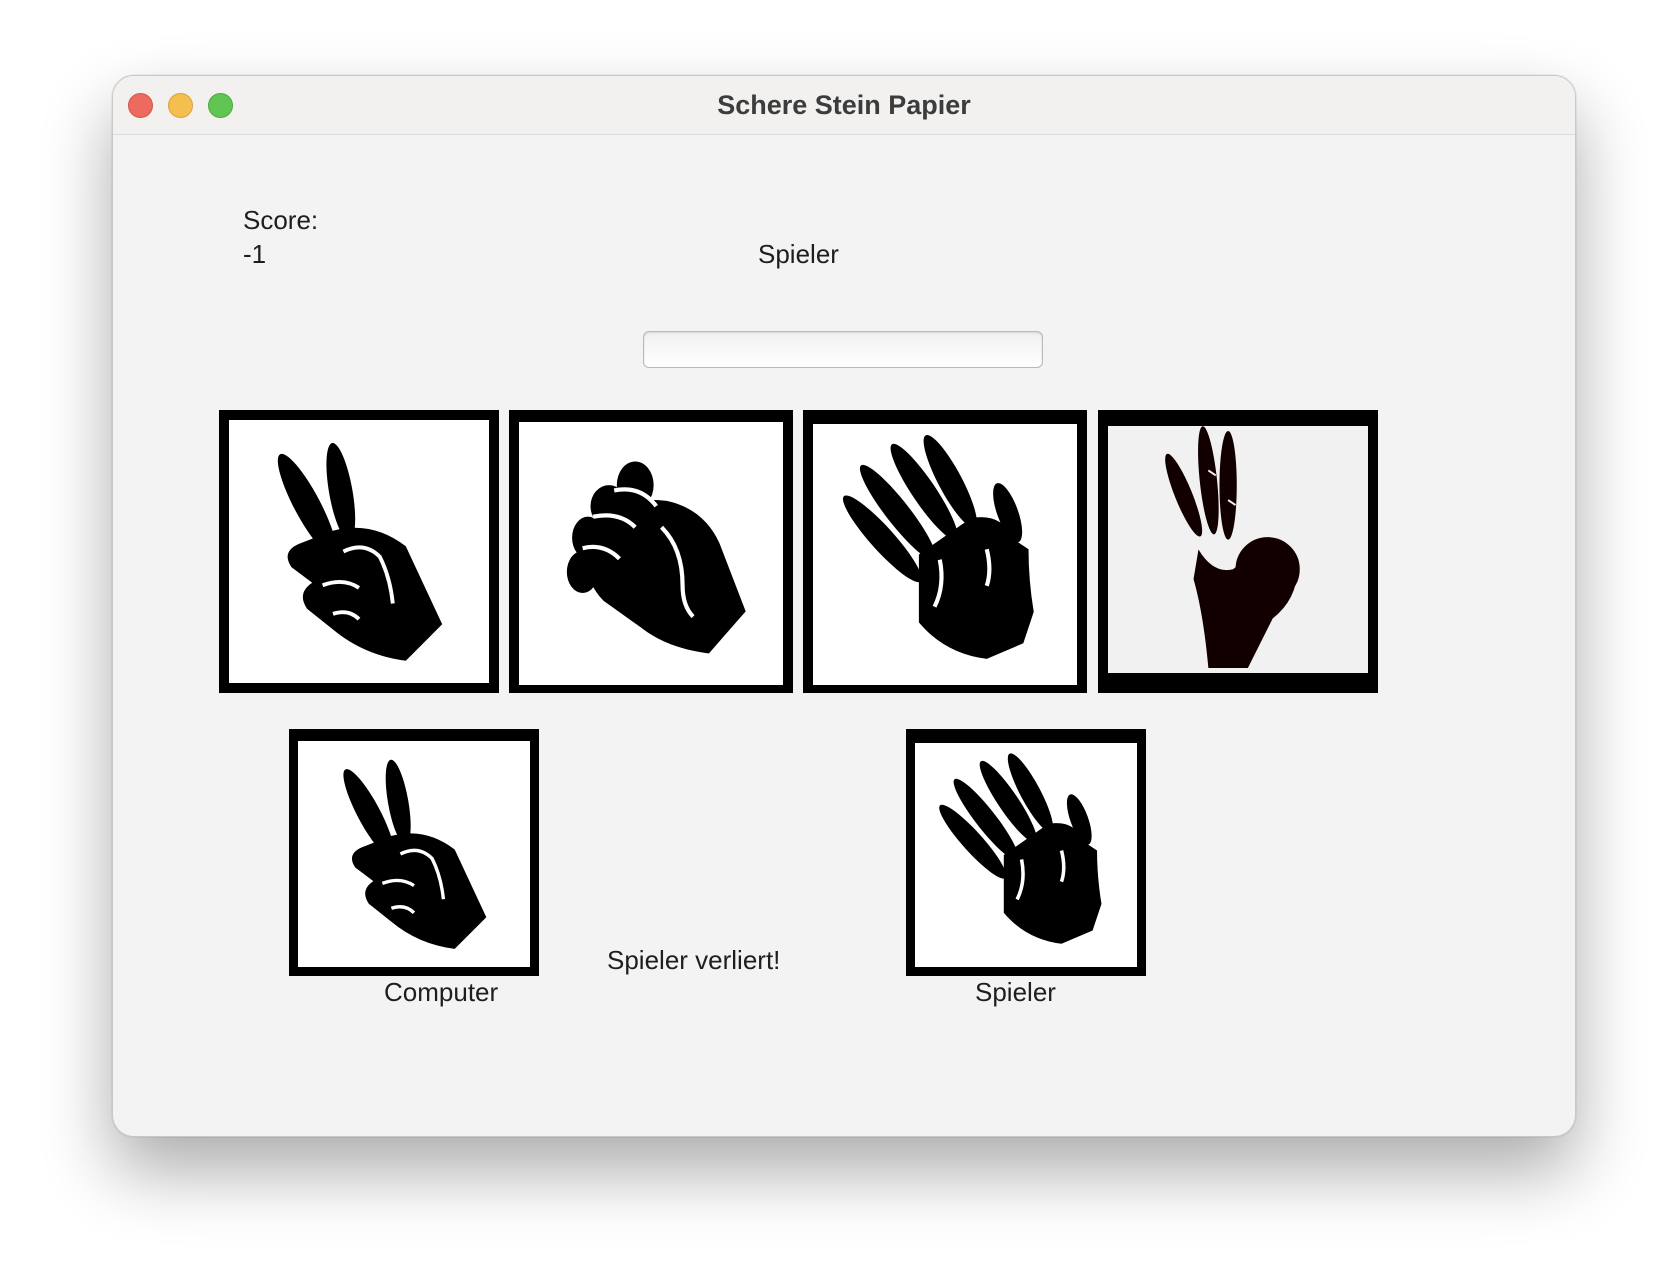 The height and width of the screenshot is (1280, 1680). I want to click on outcome-text: Spieler verliert!, so click(694, 960).